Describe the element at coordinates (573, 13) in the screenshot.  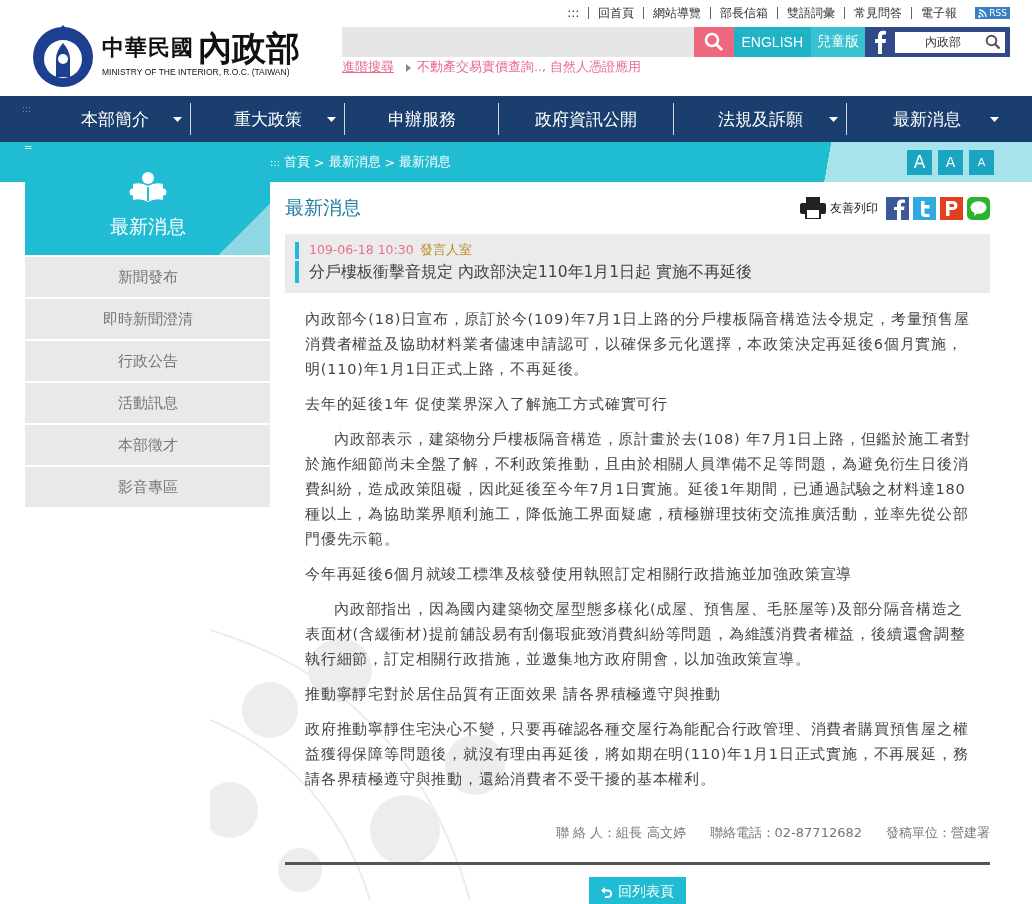
I see `top-link: :::` at that location.